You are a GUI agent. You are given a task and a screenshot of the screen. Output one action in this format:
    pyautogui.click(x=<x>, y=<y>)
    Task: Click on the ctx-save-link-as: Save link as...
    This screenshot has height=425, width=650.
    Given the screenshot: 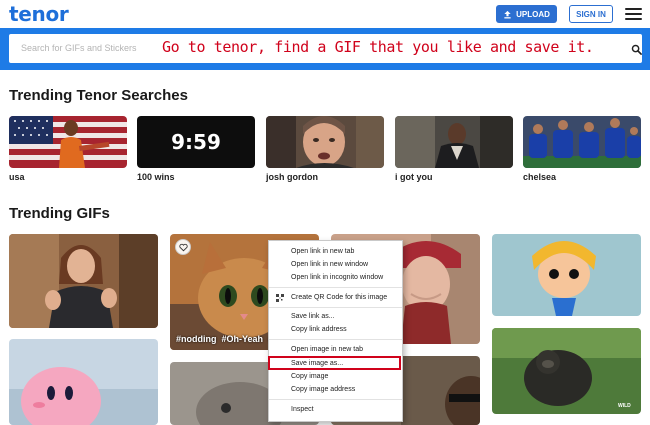 What is the action you would take?
    pyautogui.click(x=335, y=317)
    